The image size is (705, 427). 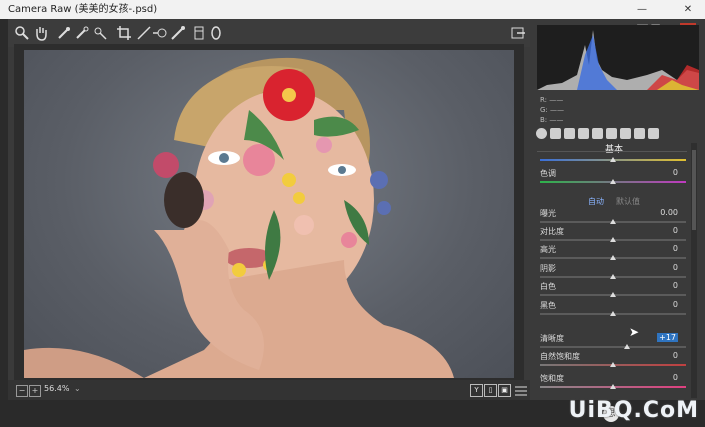 What do you see at coordinates (552, 338) in the screenshot?
I see `slider-label: 清晰度` at bounding box center [552, 338].